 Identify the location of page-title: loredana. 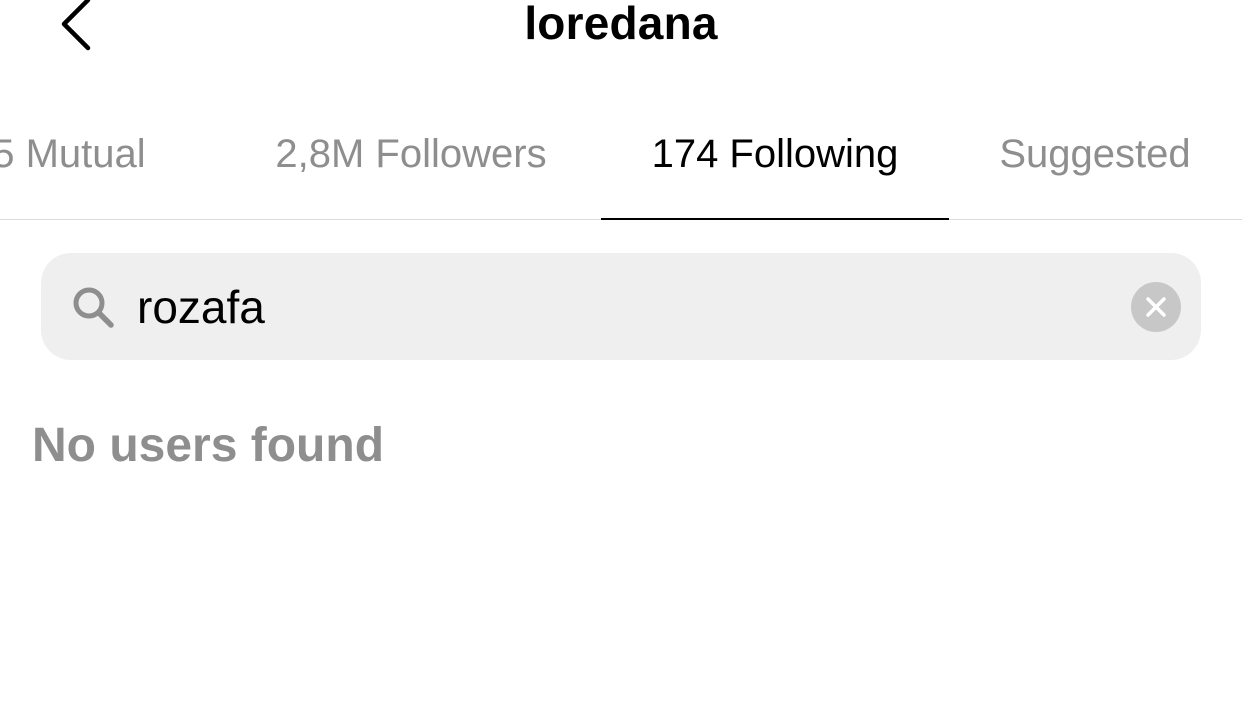
(621, 24).